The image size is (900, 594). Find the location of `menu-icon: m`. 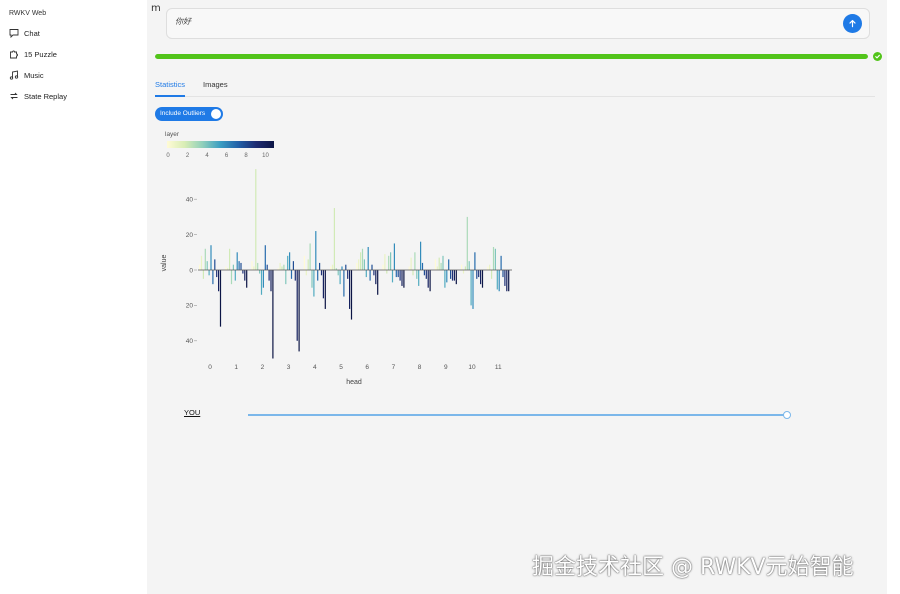

menu-icon: m is located at coordinates (156, 8).